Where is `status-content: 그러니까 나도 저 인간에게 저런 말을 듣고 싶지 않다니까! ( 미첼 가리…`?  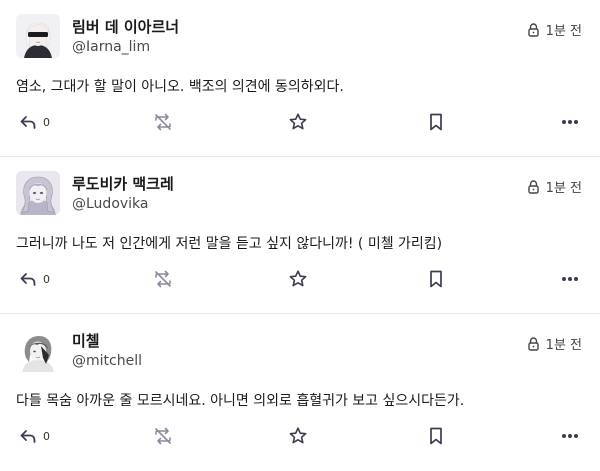
status-content: 그러니까 나도 저 인간에게 저런 말을 듣고 싶지 않다니까! ( 미첼 가리… is located at coordinates (229, 244).